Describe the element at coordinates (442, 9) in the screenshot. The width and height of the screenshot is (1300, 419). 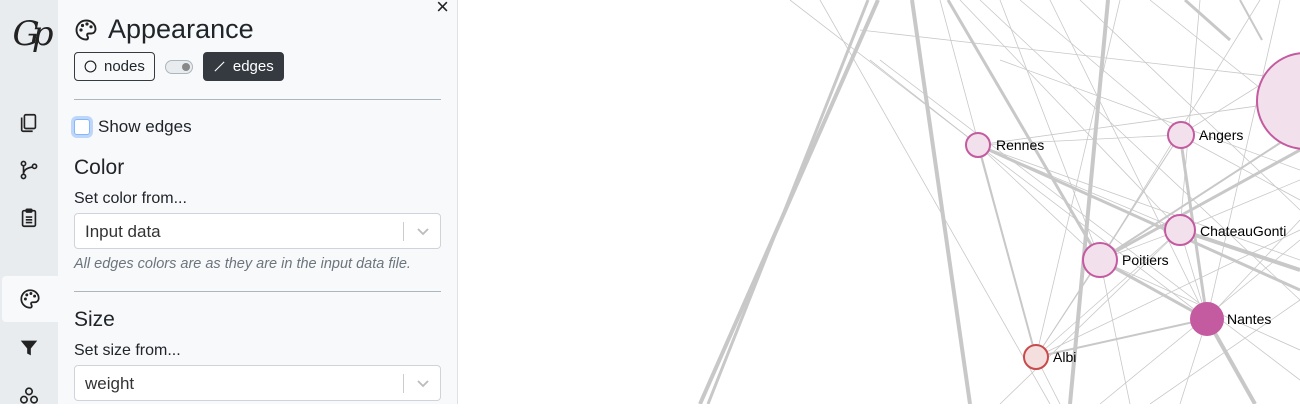
I see `close-button: ×` at that location.